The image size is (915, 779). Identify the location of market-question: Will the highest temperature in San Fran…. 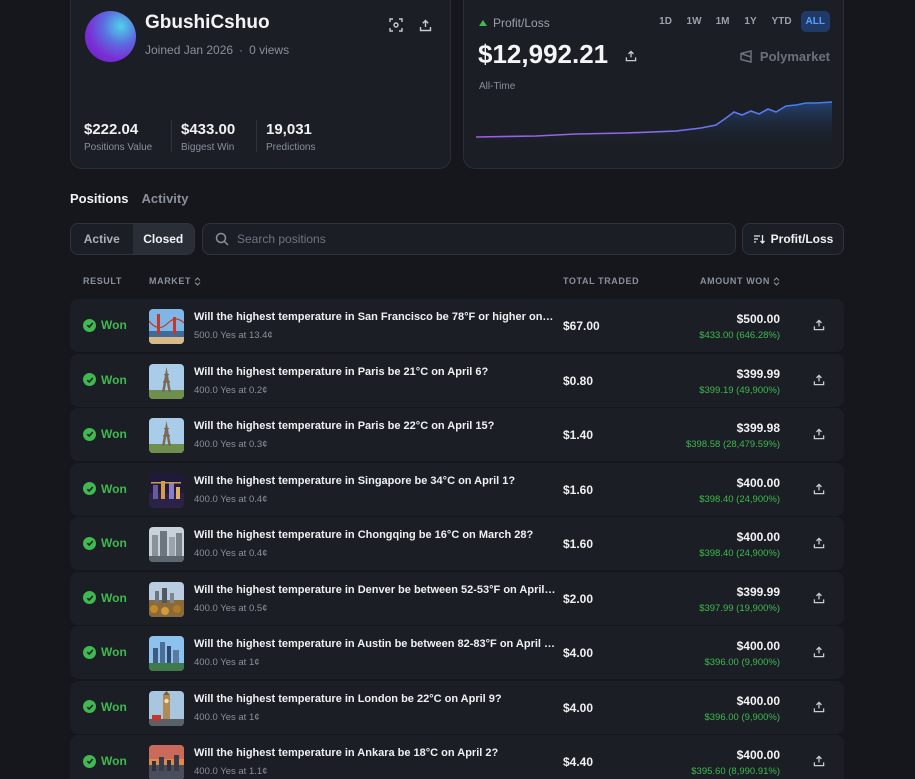
(375, 317).